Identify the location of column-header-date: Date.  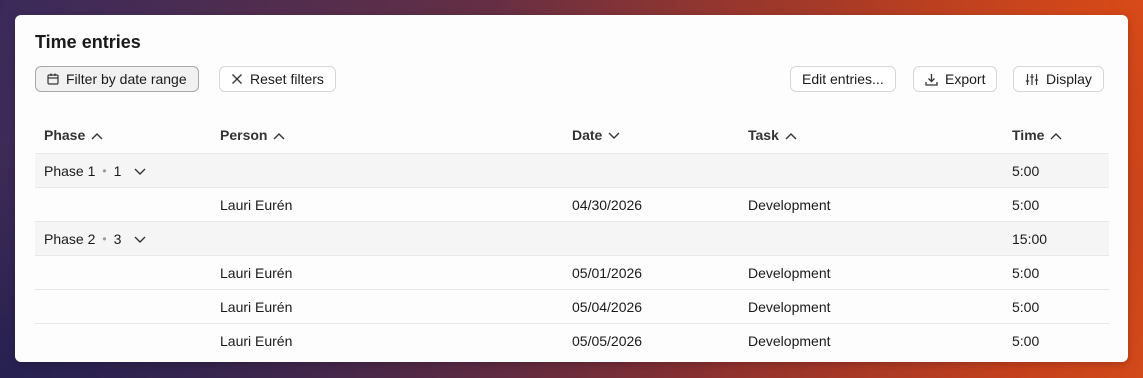
(596, 135).